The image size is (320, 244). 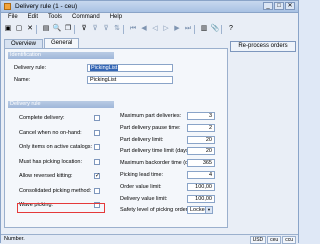 What do you see at coordinates (201, 127) in the screenshot?
I see `part-delivery-pause-time-field: 2` at bounding box center [201, 127].